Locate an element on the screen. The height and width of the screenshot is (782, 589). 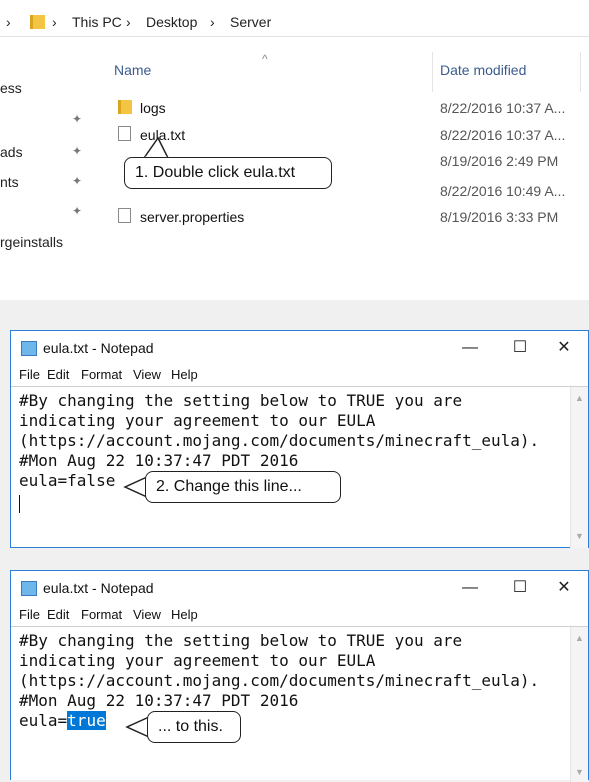
eula-key: eula= is located at coordinates (43, 720).